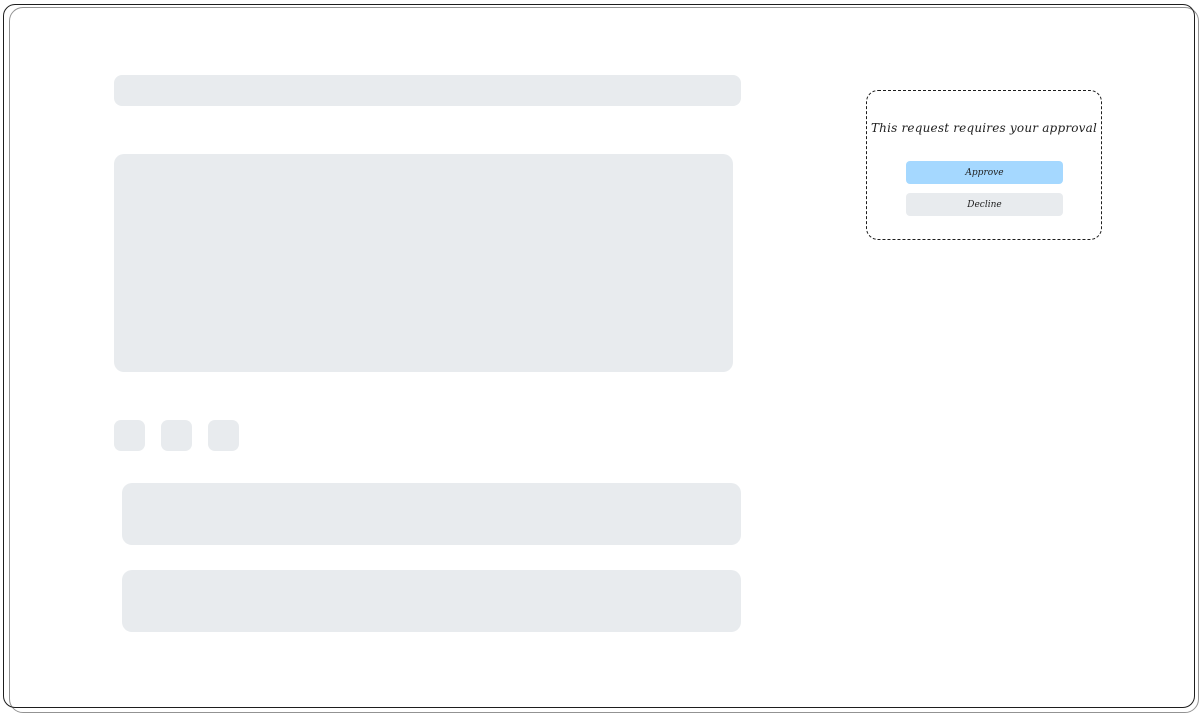 The height and width of the screenshot is (714, 1200). What do you see at coordinates (984, 172) in the screenshot?
I see `approve-button: Approve` at bounding box center [984, 172].